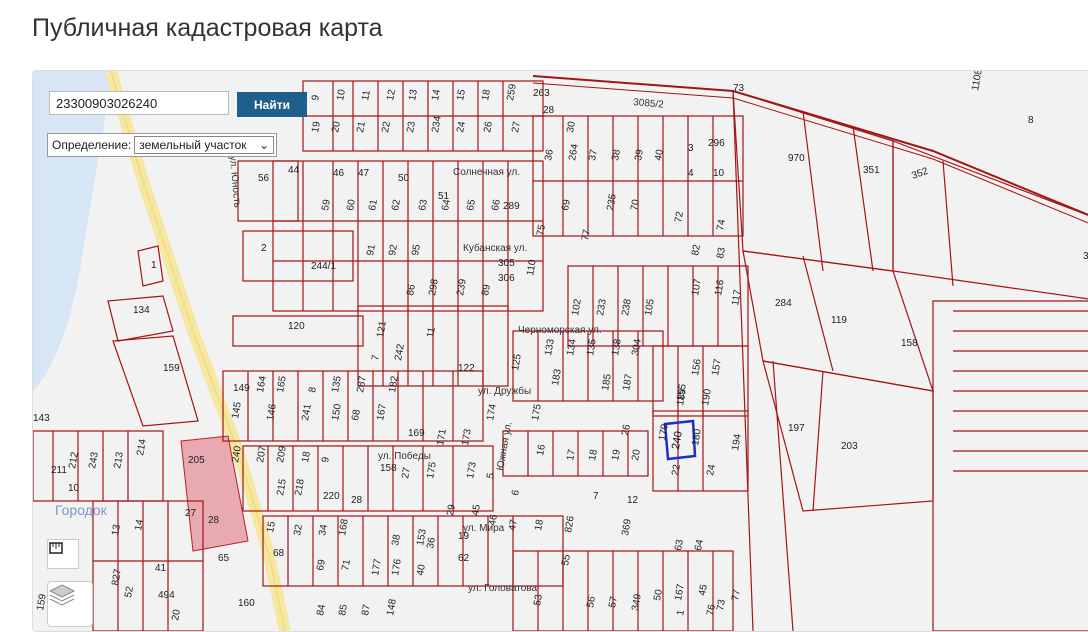  What do you see at coordinates (1085, 256) in the screenshot?
I see `parcel-number-label: 36` at bounding box center [1085, 256].